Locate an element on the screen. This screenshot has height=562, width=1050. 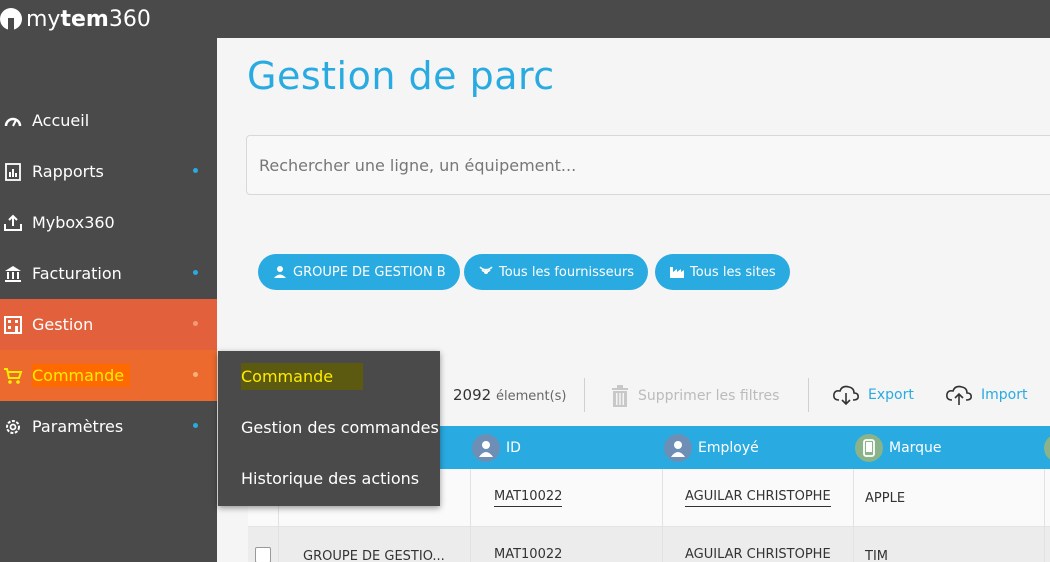
column-header-employe: Employé is located at coordinates (711, 447).